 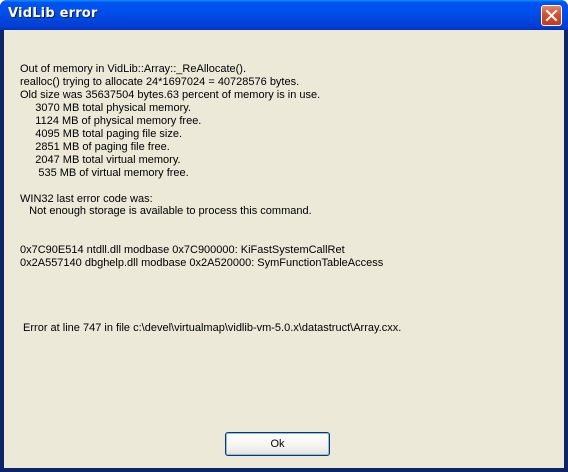 I want to click on close-icon, so click(x=551, y=15).